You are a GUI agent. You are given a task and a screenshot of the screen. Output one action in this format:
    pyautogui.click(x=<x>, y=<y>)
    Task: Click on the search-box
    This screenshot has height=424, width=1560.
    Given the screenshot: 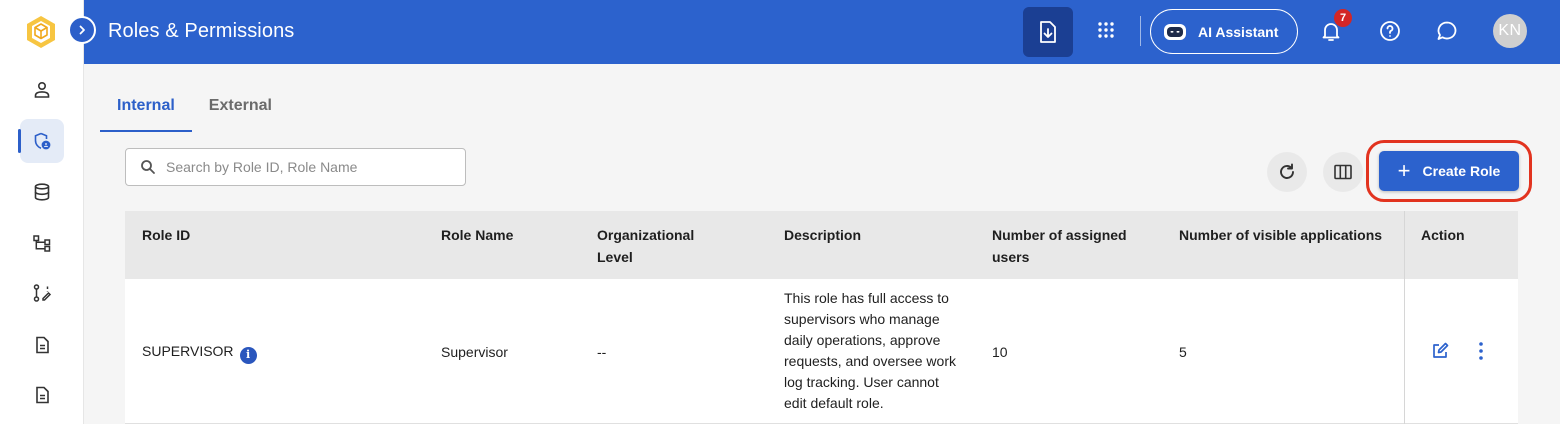 What is the action you would take?
    pyautogui.click(x=295, y=167)
    